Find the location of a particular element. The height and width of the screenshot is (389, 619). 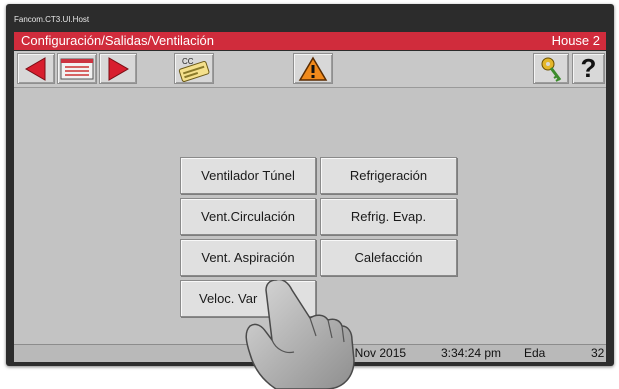

forward-button is located at coordinates (118, 68).